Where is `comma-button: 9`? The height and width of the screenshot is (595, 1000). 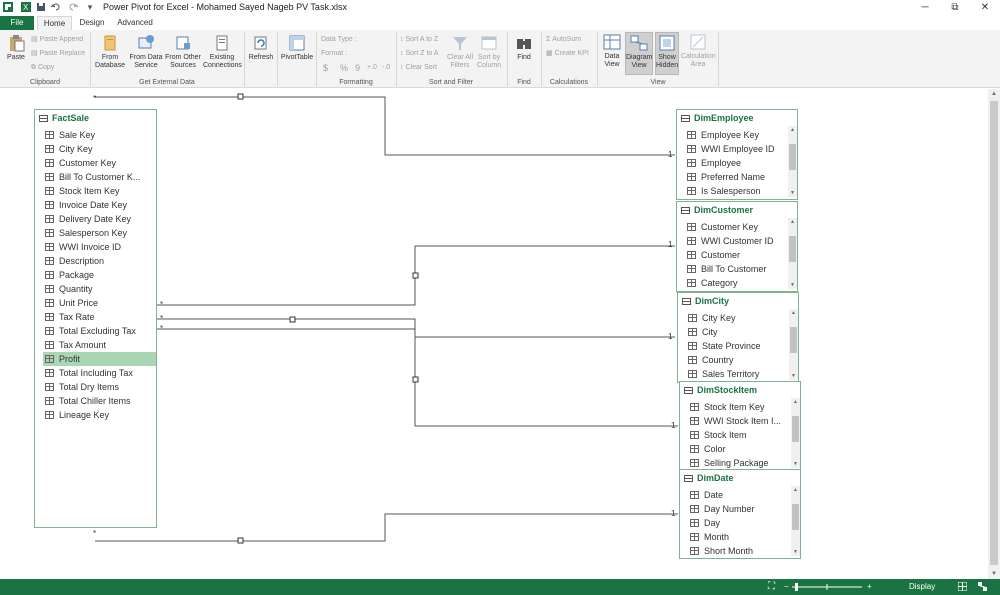 comma-button: 9 is located at coordinates (357, 68).